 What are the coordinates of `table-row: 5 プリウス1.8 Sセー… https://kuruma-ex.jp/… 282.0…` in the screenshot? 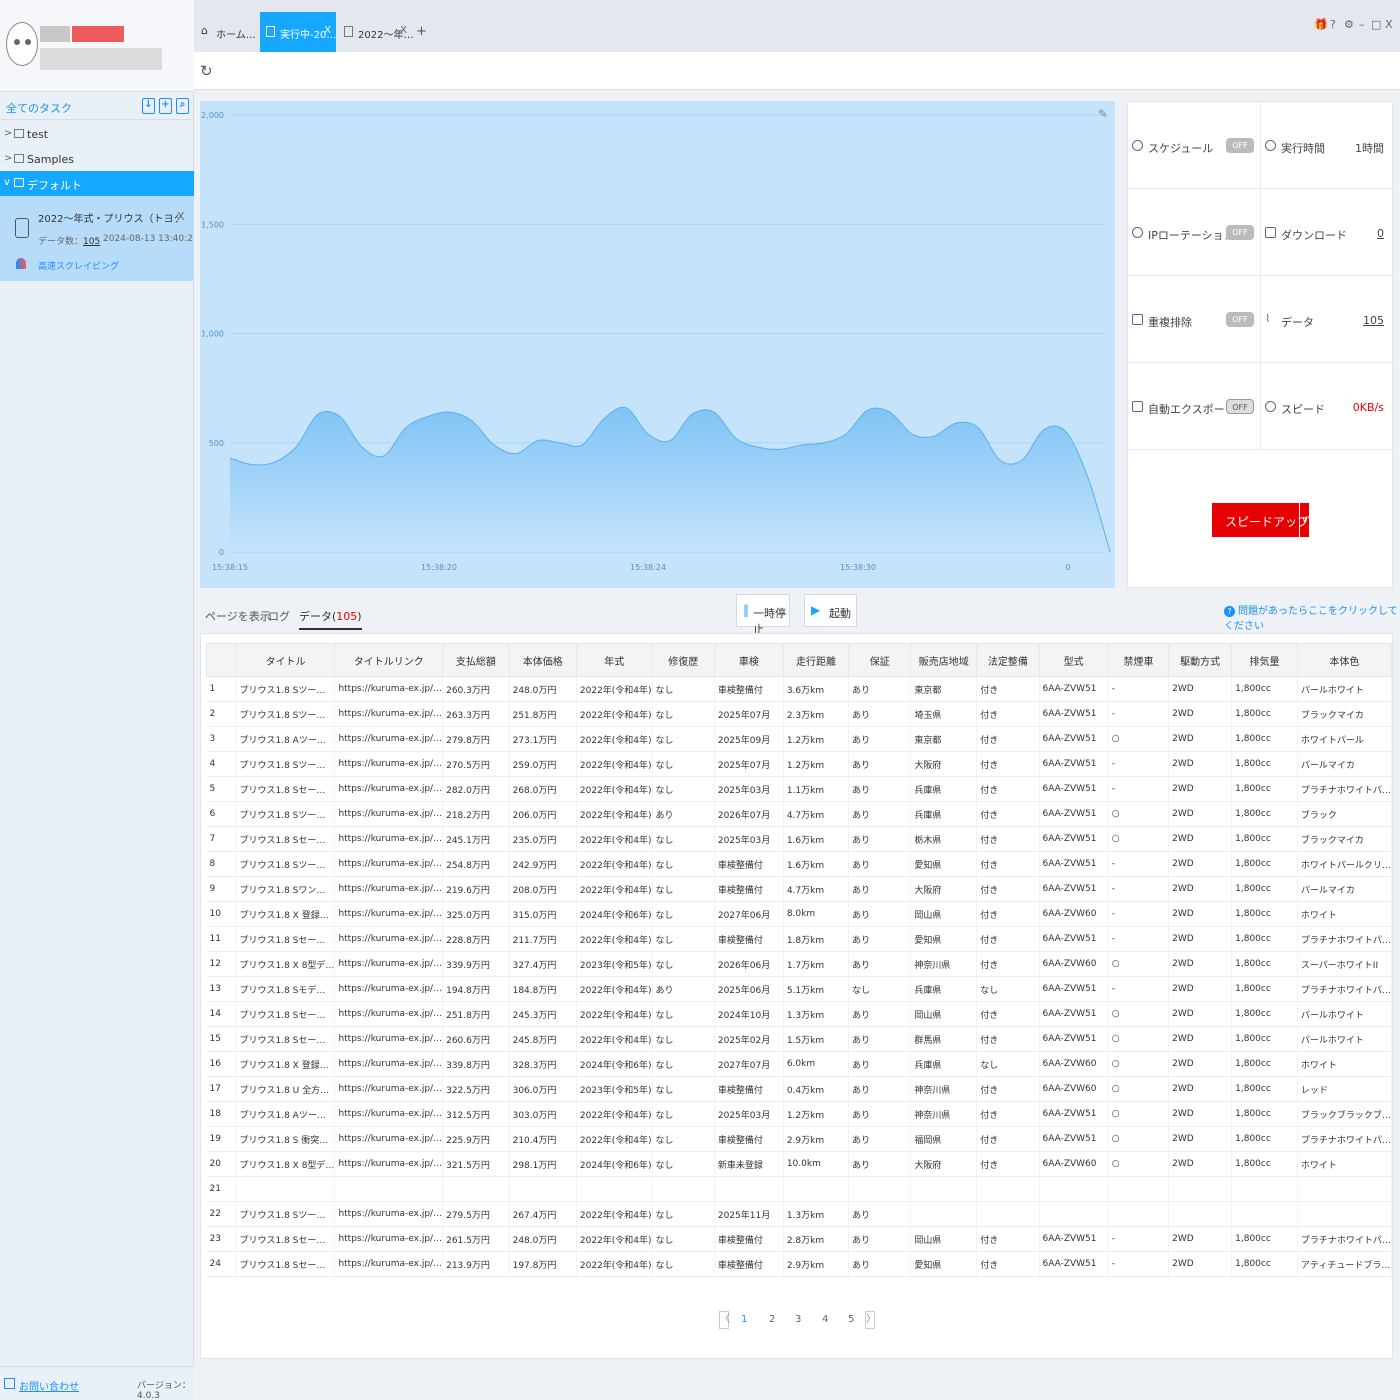 It's located at (799, 789).